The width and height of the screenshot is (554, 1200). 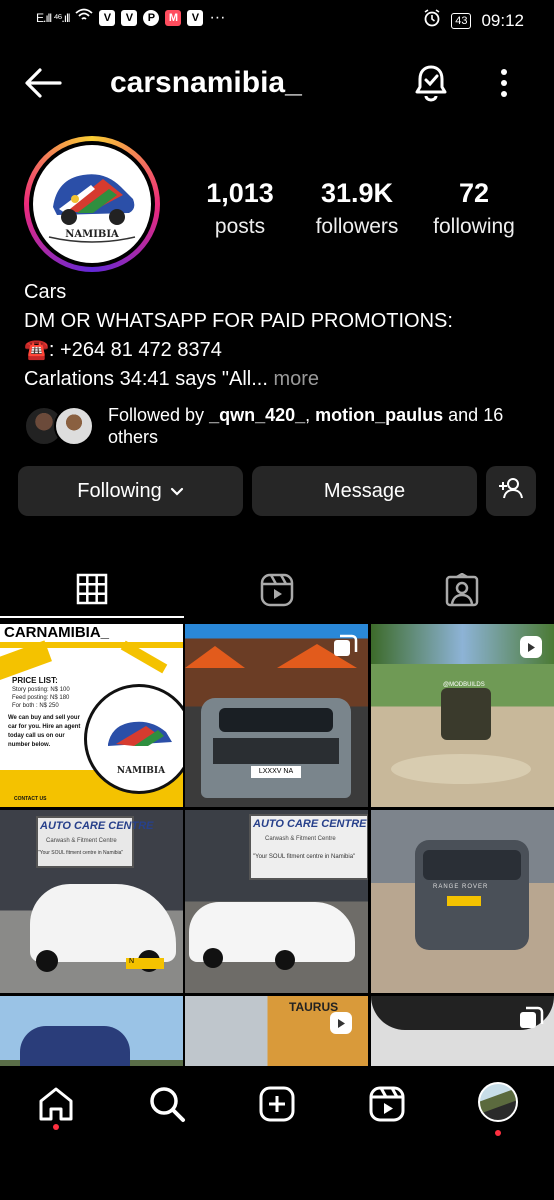 I want to click on avatar-logo-text: NAMIBIA, so click(x=92, y=234).